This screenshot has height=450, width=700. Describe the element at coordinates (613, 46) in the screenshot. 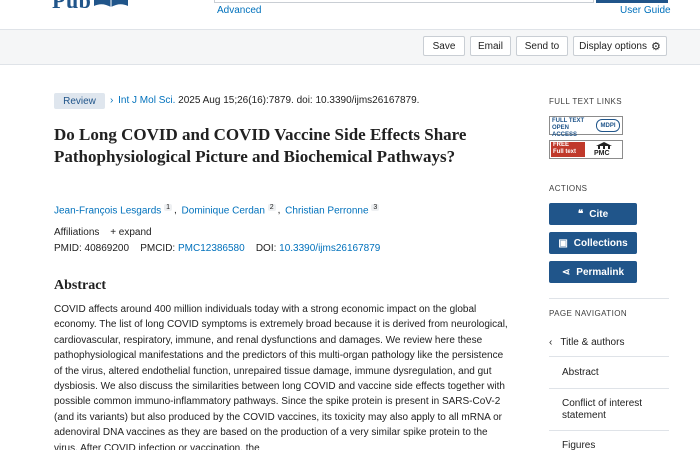

I see `display-options-label: Display options` at that location.